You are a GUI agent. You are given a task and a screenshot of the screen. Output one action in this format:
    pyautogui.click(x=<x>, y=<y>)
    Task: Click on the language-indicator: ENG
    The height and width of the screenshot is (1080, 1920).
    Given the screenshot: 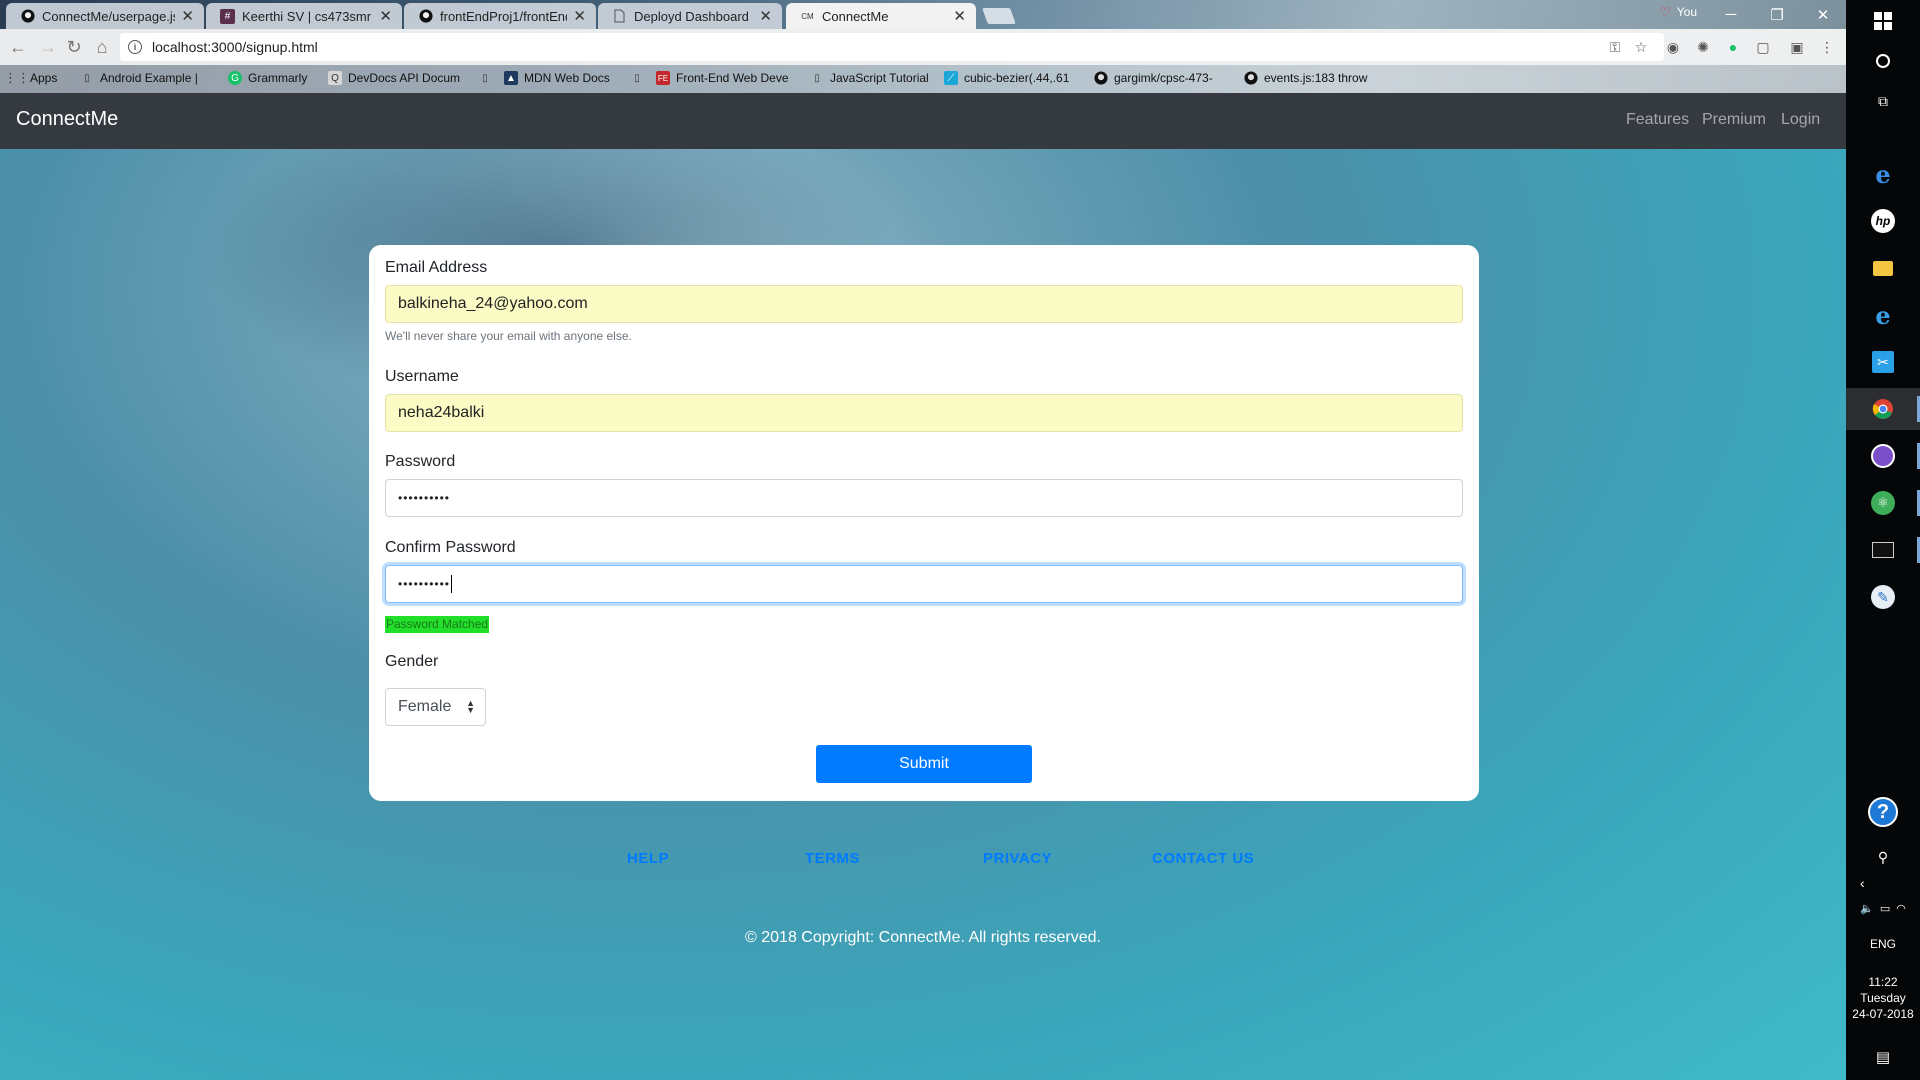 What is the action you would take?
    pyautogui.click(x=1883, y=944)
    